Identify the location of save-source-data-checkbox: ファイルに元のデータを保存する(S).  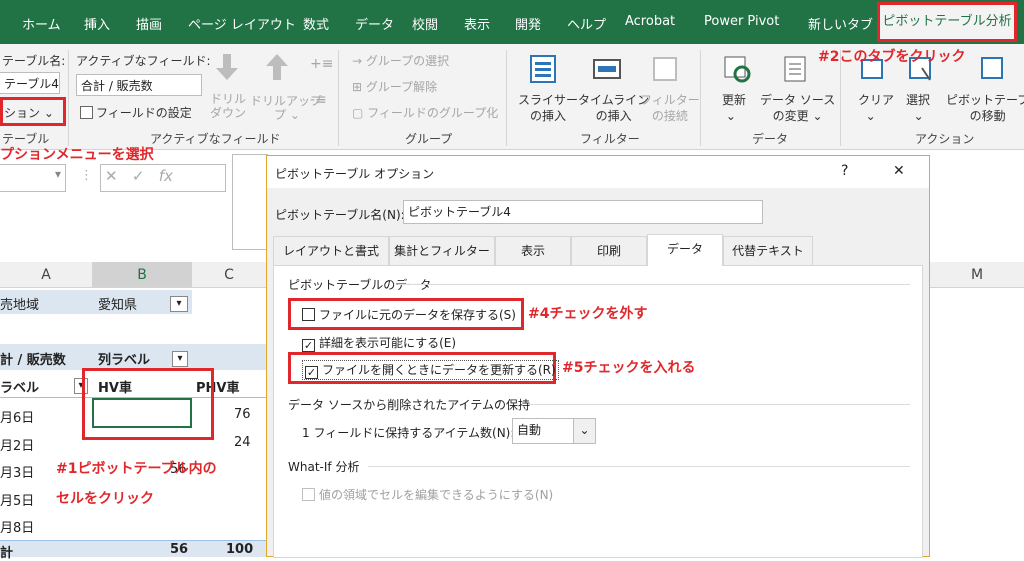
(409, 314).